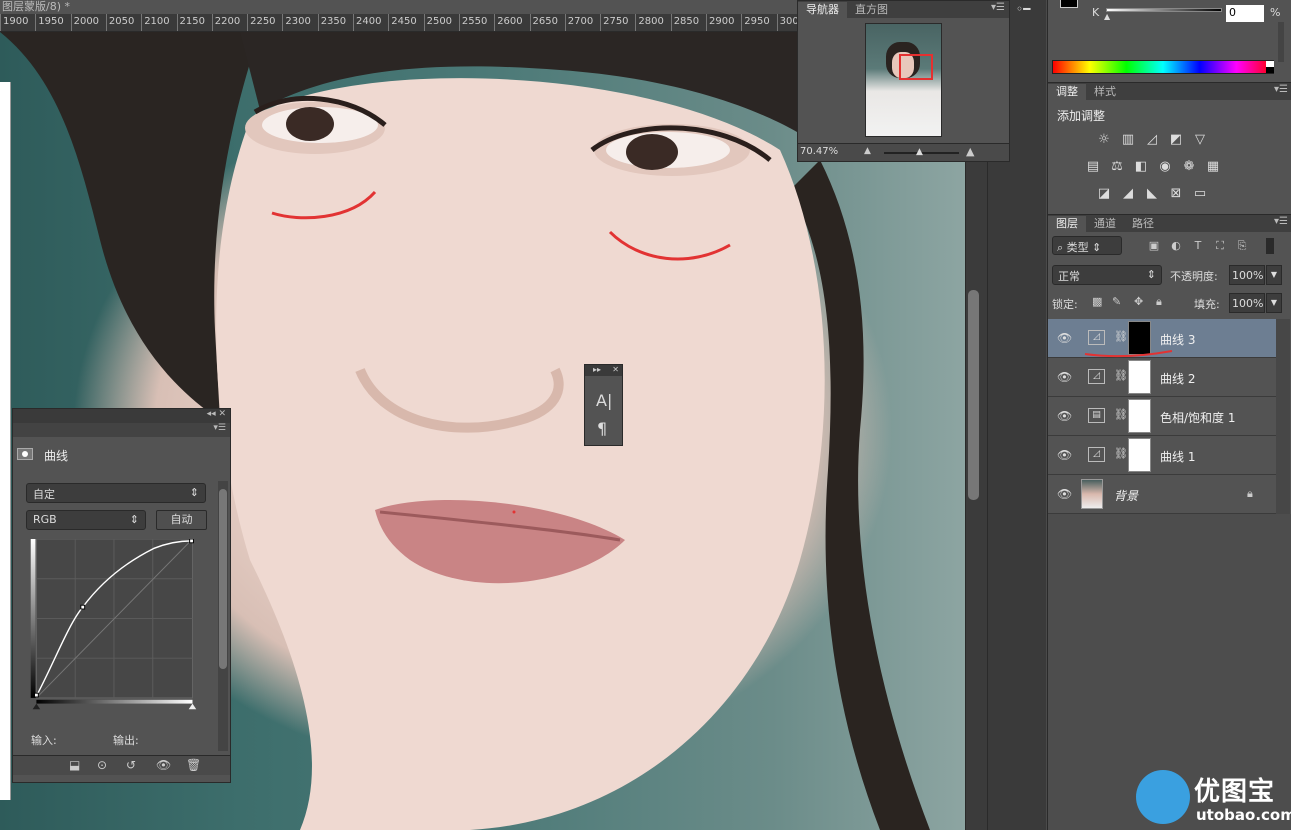 The image size is (1291, 830). What do you see at coordinates (1141, 167) in the screenshot?
I see `black-white-icon: ◧` at bounding box center [1141, 167].